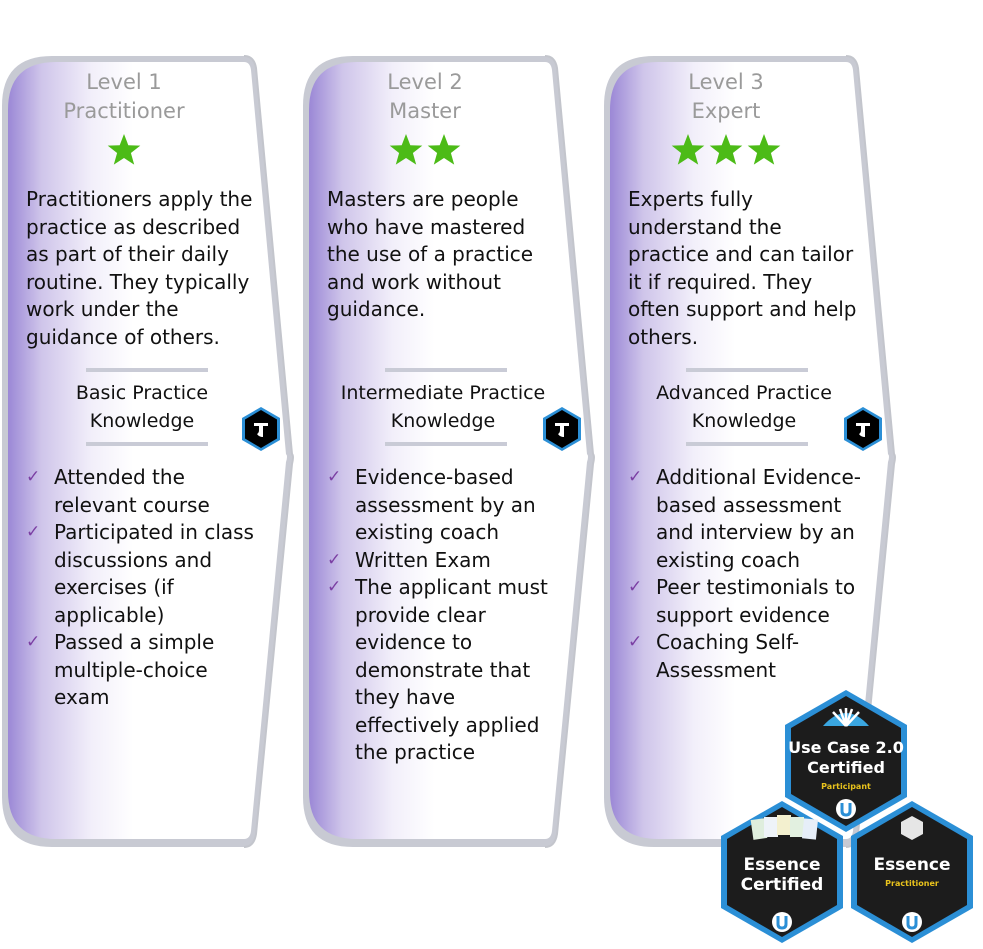  Describe the element at coordinates (846, 717) in the screenshot. I see `use-case-fan-icon` at that location.